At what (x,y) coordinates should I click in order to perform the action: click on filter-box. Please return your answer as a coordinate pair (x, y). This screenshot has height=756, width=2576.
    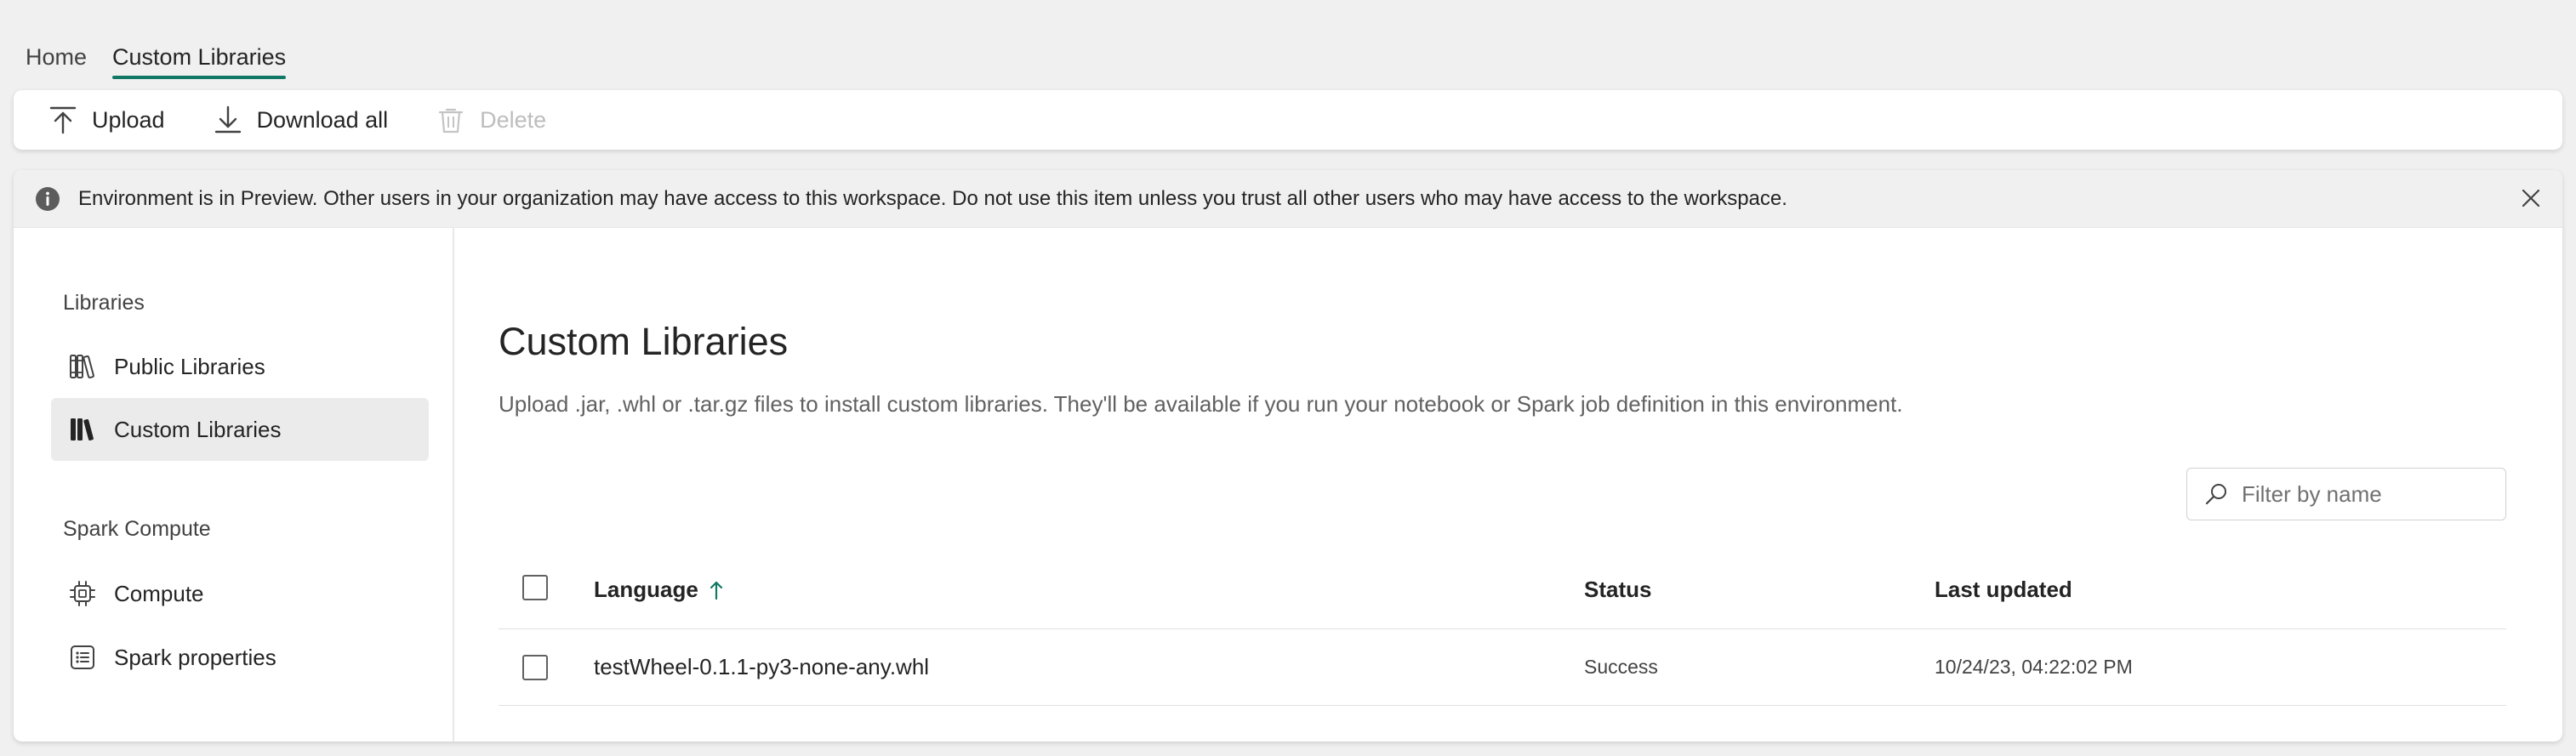
    Looking at the image, I should click on (2346, 494).